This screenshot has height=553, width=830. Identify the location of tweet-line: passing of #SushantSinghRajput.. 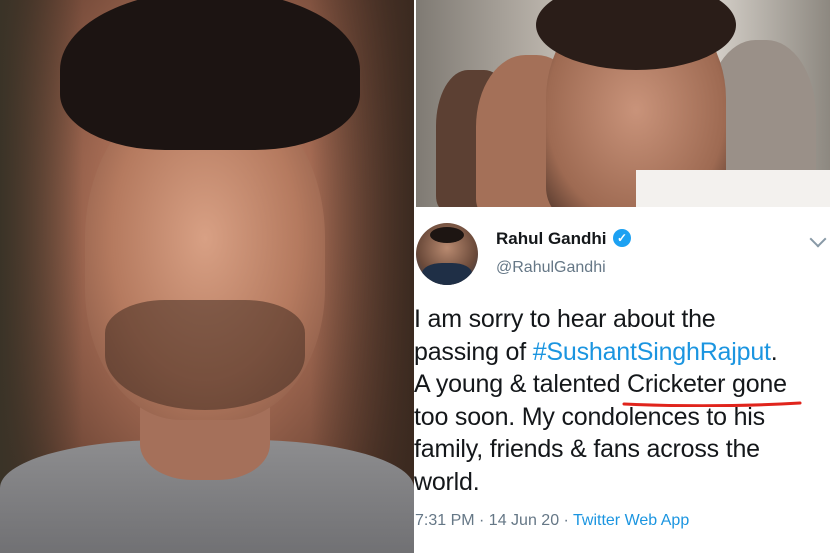
(621, 352).